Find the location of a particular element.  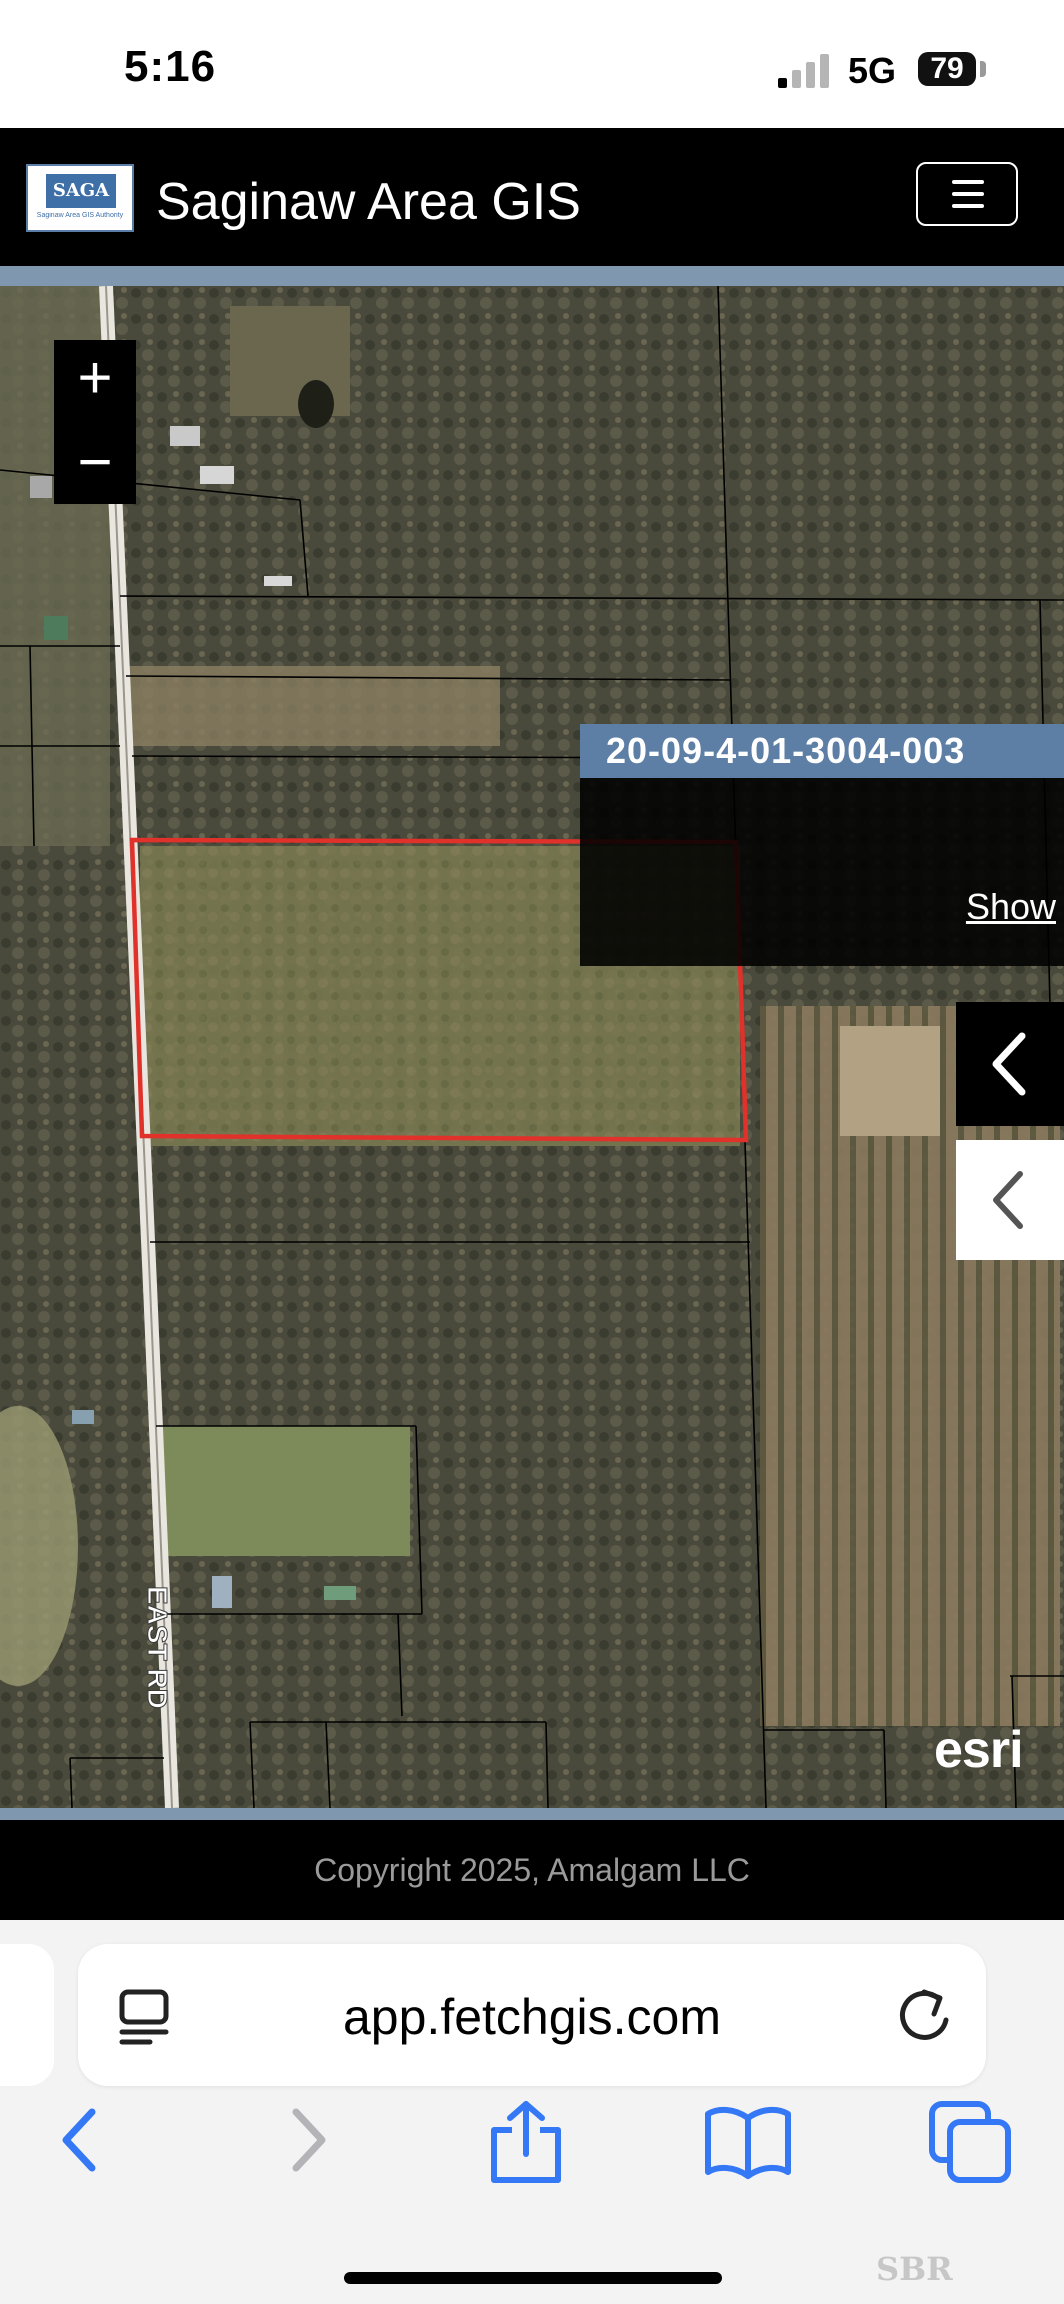

zoom-control: + − is located at coordinates (95, 422).